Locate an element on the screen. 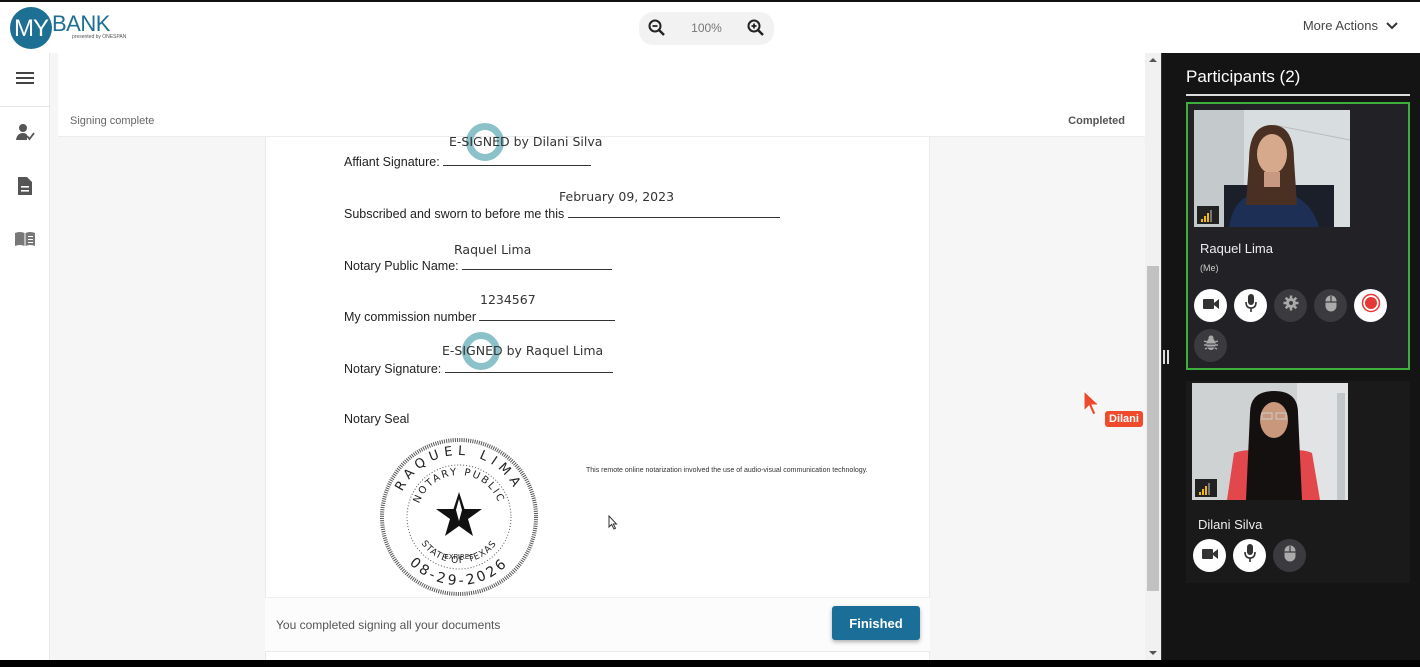  affiant-esignature: E-SIGNED by Dilani Silva is located at coordinates (526, 141).